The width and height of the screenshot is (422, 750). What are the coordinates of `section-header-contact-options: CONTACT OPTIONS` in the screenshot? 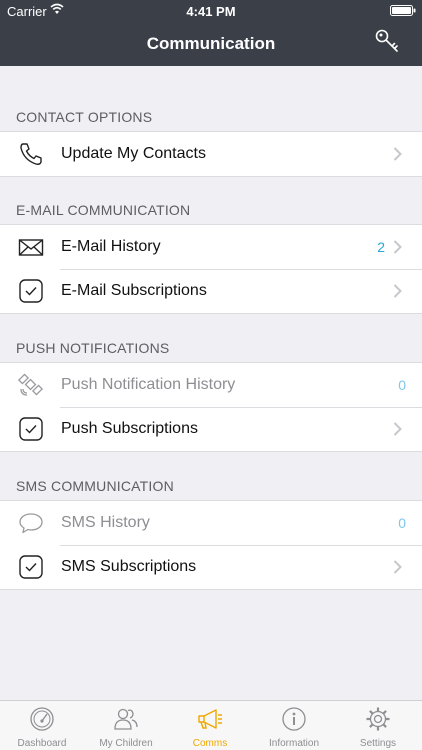 It's located at (84, 117).